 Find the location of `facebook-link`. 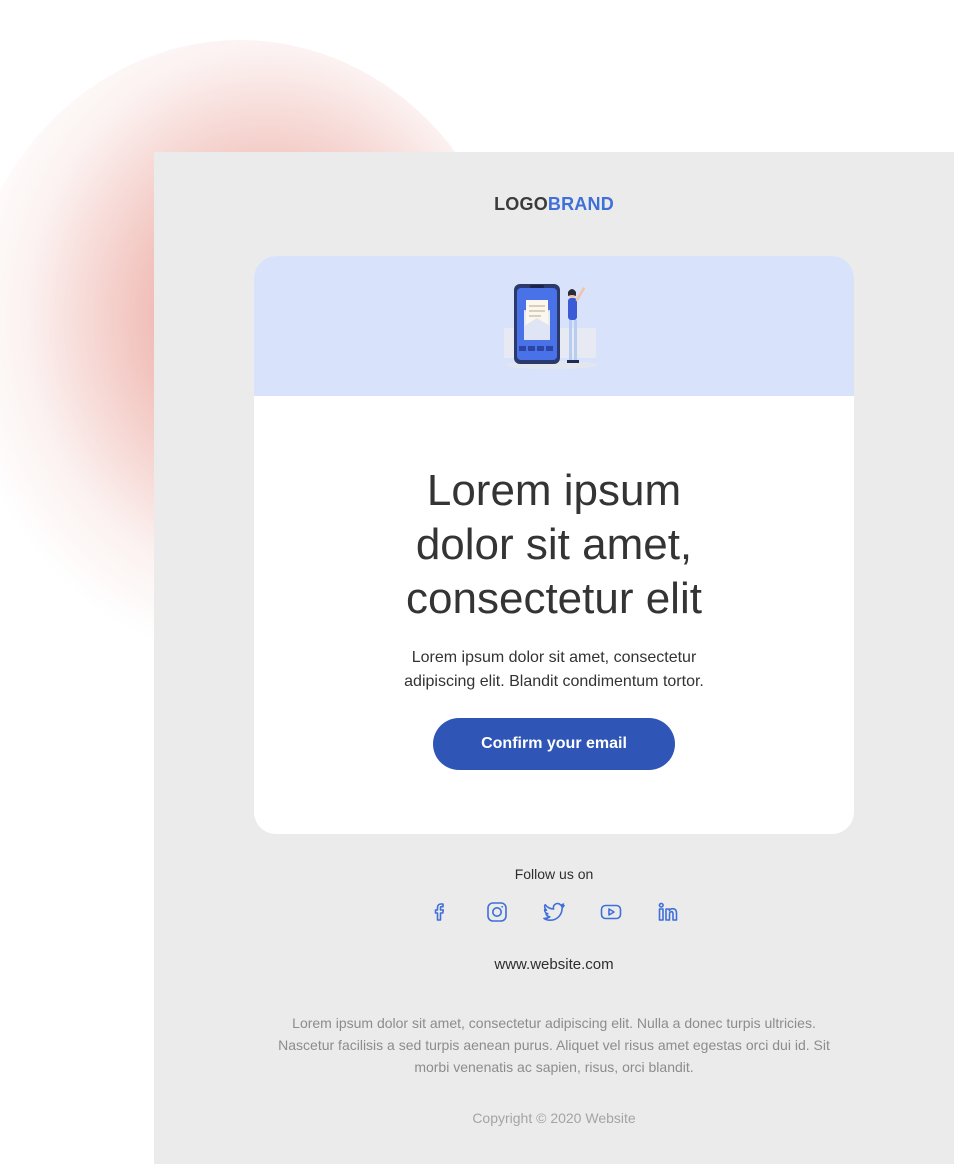

facebook-link is located at coordinates (440, 912).